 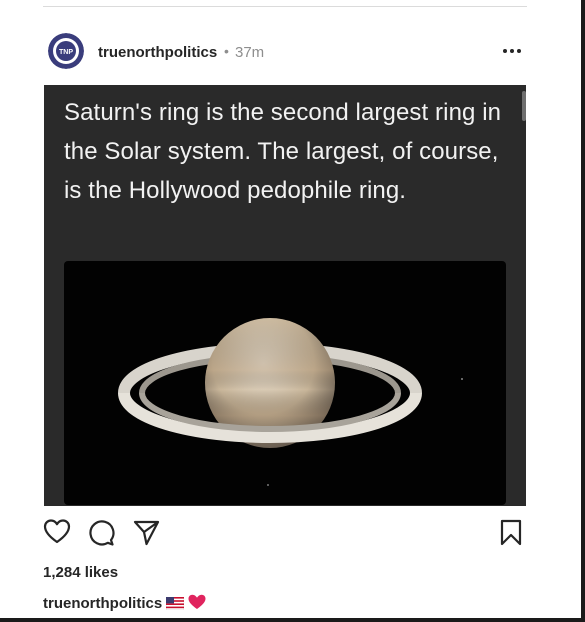 I want to click on post-divider, so click(x=285, y=6).